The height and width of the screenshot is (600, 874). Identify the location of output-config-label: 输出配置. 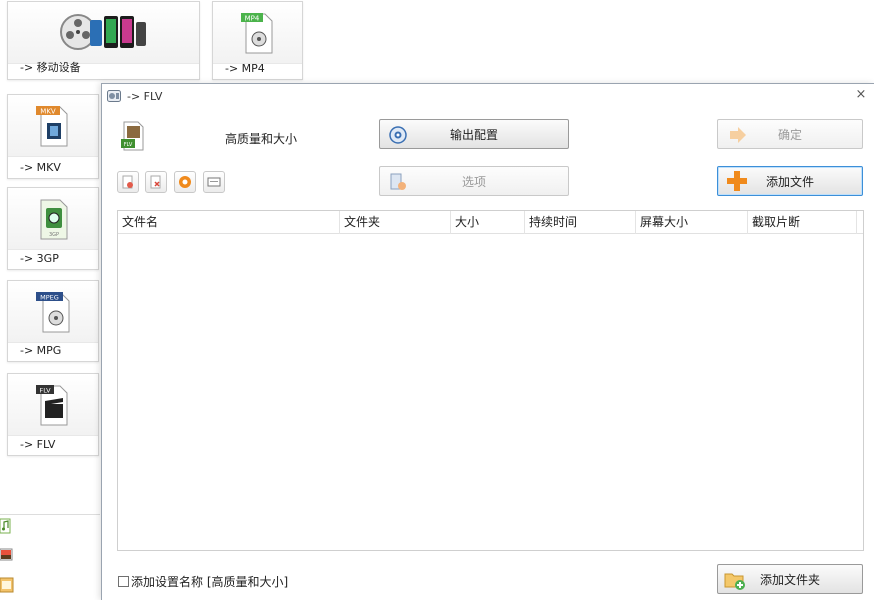
(473, 134).